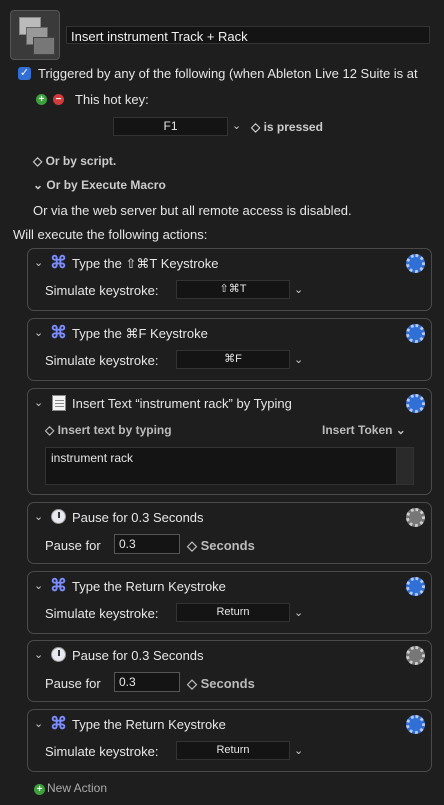 This screenshot has height=805, width=444. What do you see at coordinates (248, 35) in the screenshot?
I see `macro-name-field: Insert instrument Track + Rack` at bounding box center [248, 35].